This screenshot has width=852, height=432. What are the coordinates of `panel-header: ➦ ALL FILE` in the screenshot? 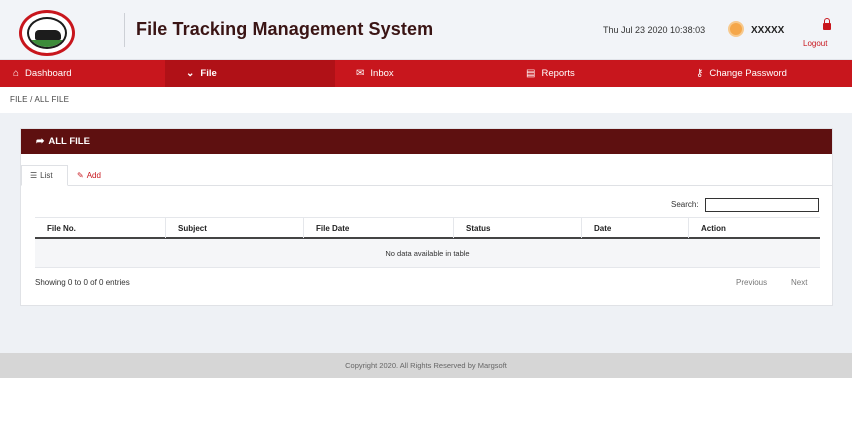 It's located at (426, 141).